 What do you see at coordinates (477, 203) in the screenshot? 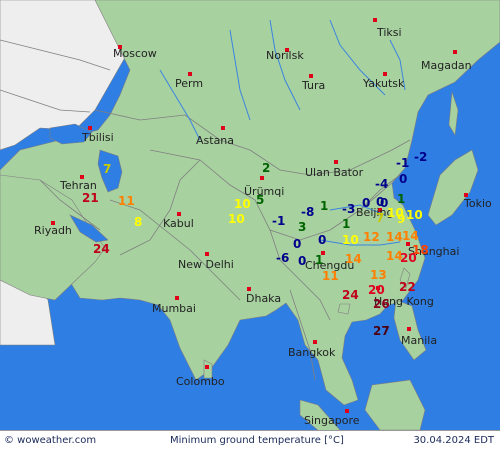
I see `city-label: Tokio` at bounding box center [477, 203].